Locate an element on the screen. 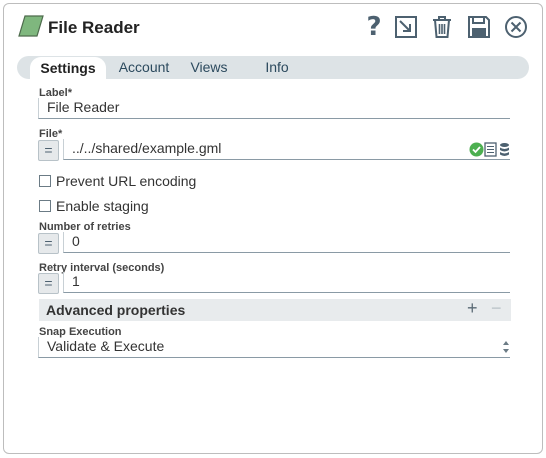  file-input: ../../shared/example.gml is located at coordinates (286, 149).